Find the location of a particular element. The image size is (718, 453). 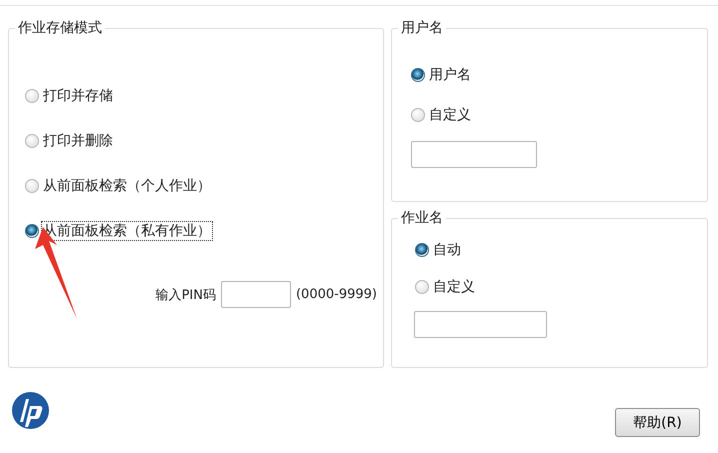

radio-option: 自动 is located at coordinates (561, 250).